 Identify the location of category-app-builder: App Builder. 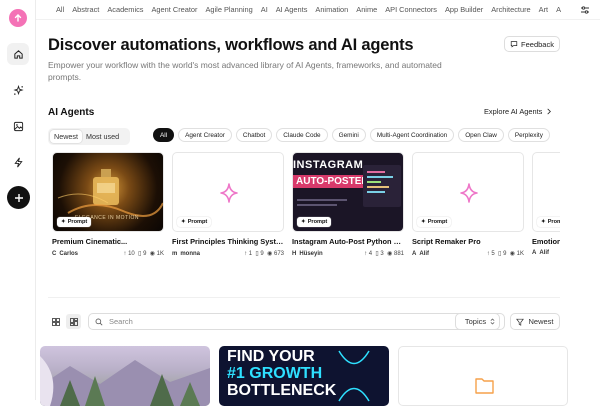
(464, 9).